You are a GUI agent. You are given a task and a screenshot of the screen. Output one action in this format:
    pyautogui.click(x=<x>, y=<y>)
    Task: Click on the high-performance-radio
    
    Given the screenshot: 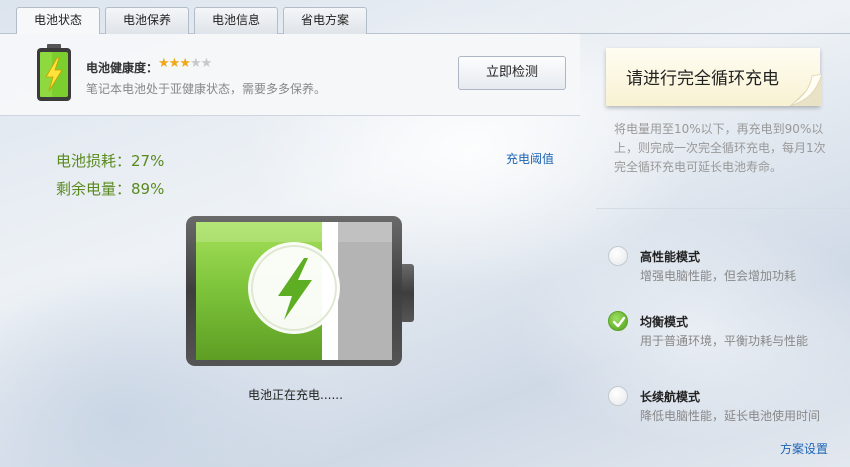 What is the action you would take?
    pyautogui.click(x=618, y=256)
    